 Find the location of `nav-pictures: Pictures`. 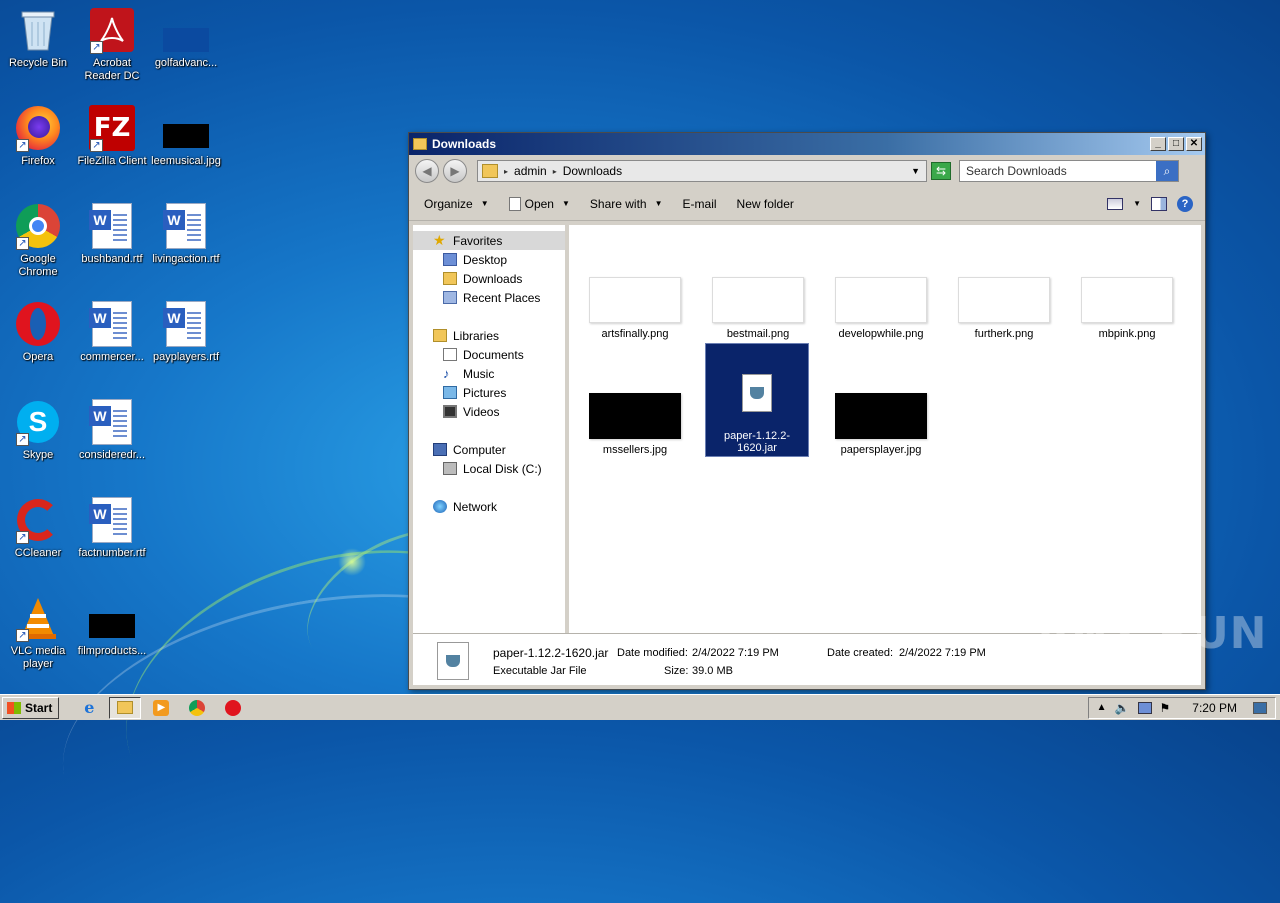

nav-pictures: Pictures is located at coordinates (489, 392).